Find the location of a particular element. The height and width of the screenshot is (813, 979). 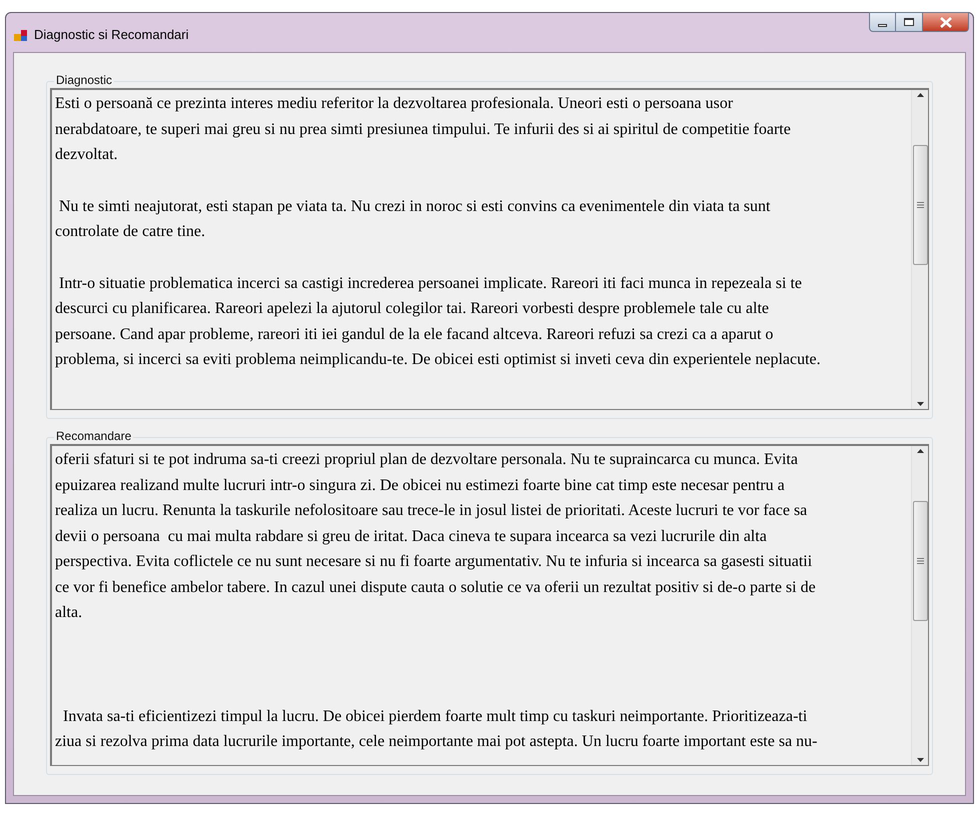

paragraph: Intr-o situatie problematica incerci sa castigi increderea persoanei implicate. Rareori iti faci munca in repezeala si te descurci cu planificarea. Rareori apelezi la ajutorul colegilor tai. Rareori vorbesti despre problemele tale cu alte persoane. Cand apar probleme, rareori iti iei gandul de la ele facand altceva. Rareori refuzi sa crezi ca a aparut o problema, si incerci sa eviti problema neimplicandu-te. De obicei esti optimist si inveti ceva din experientele neplacute. is located at coordinates (438, 322).